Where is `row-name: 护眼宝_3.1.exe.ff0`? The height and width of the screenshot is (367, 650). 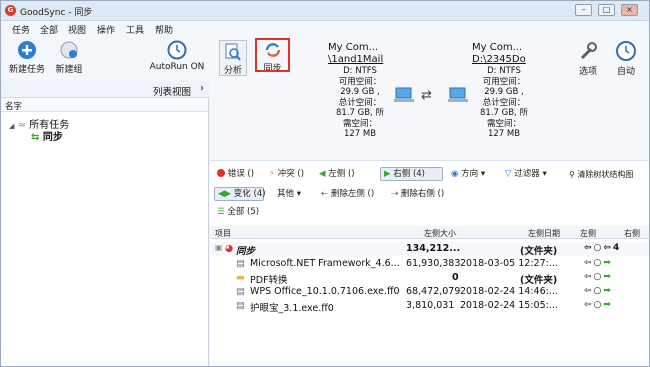
row-name: 护眼宝_3.1.exe.ff0 is located at coordinates (292, 308).